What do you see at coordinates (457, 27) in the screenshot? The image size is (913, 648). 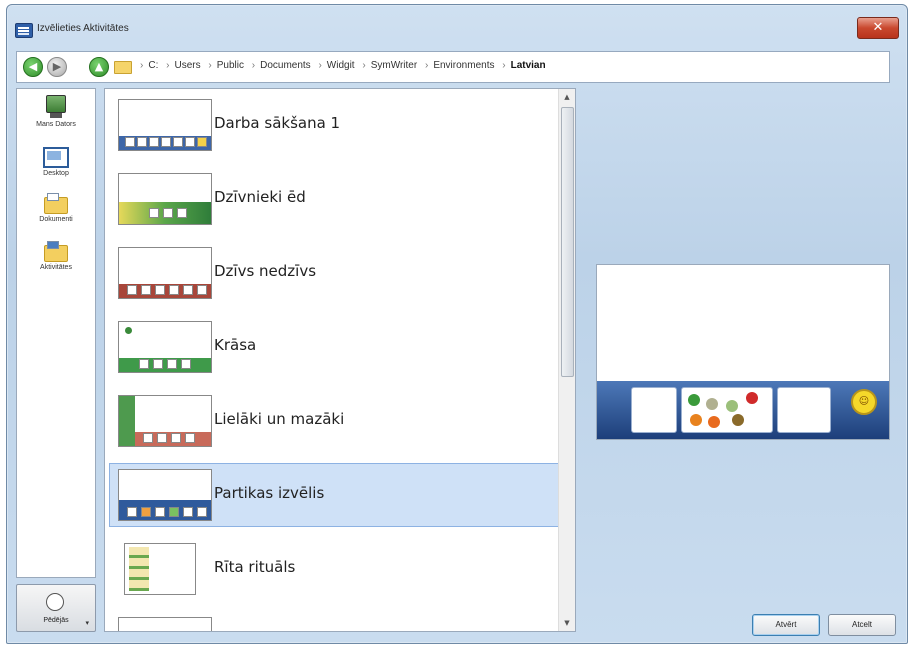 I see `title-bar: Izvēlieties Aktivitātes ✕` at bounding box center [457, 27].